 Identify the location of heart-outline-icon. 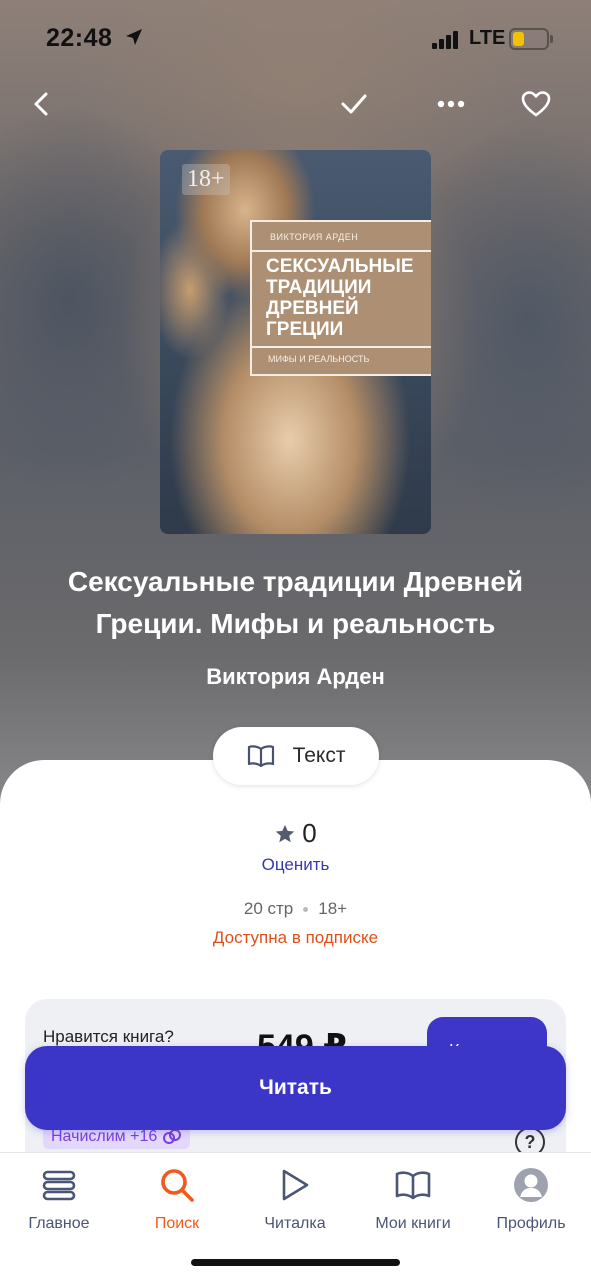
(536, 104).